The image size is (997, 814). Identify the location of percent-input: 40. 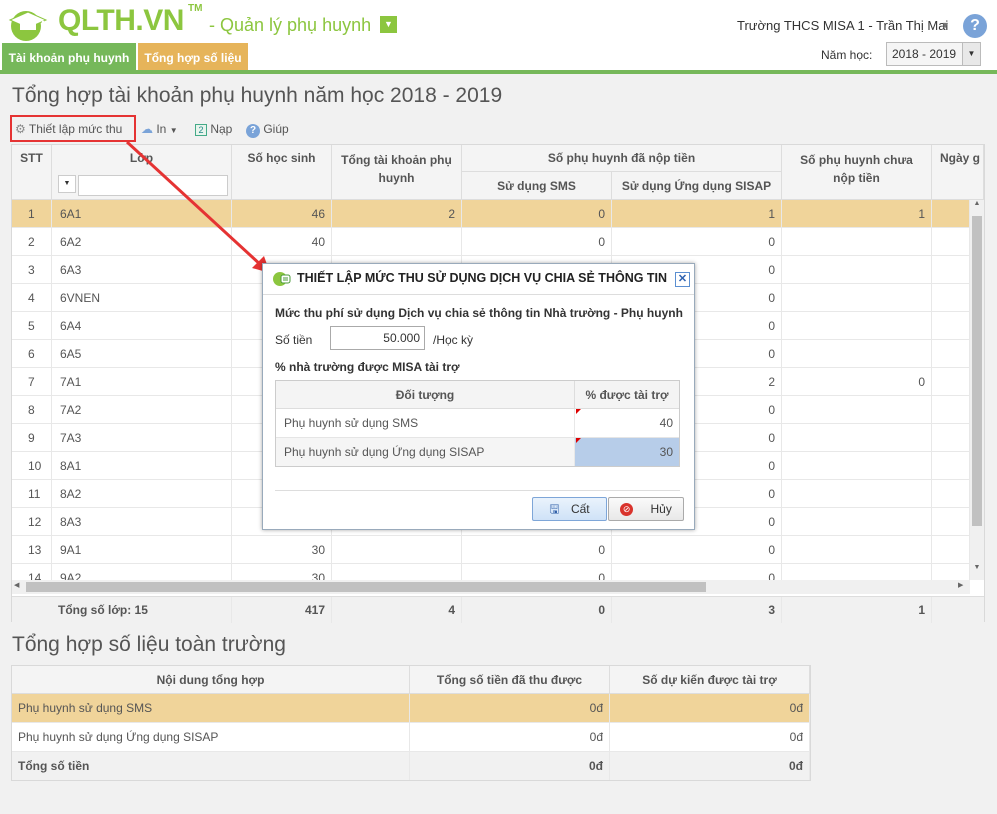
(627, 423).